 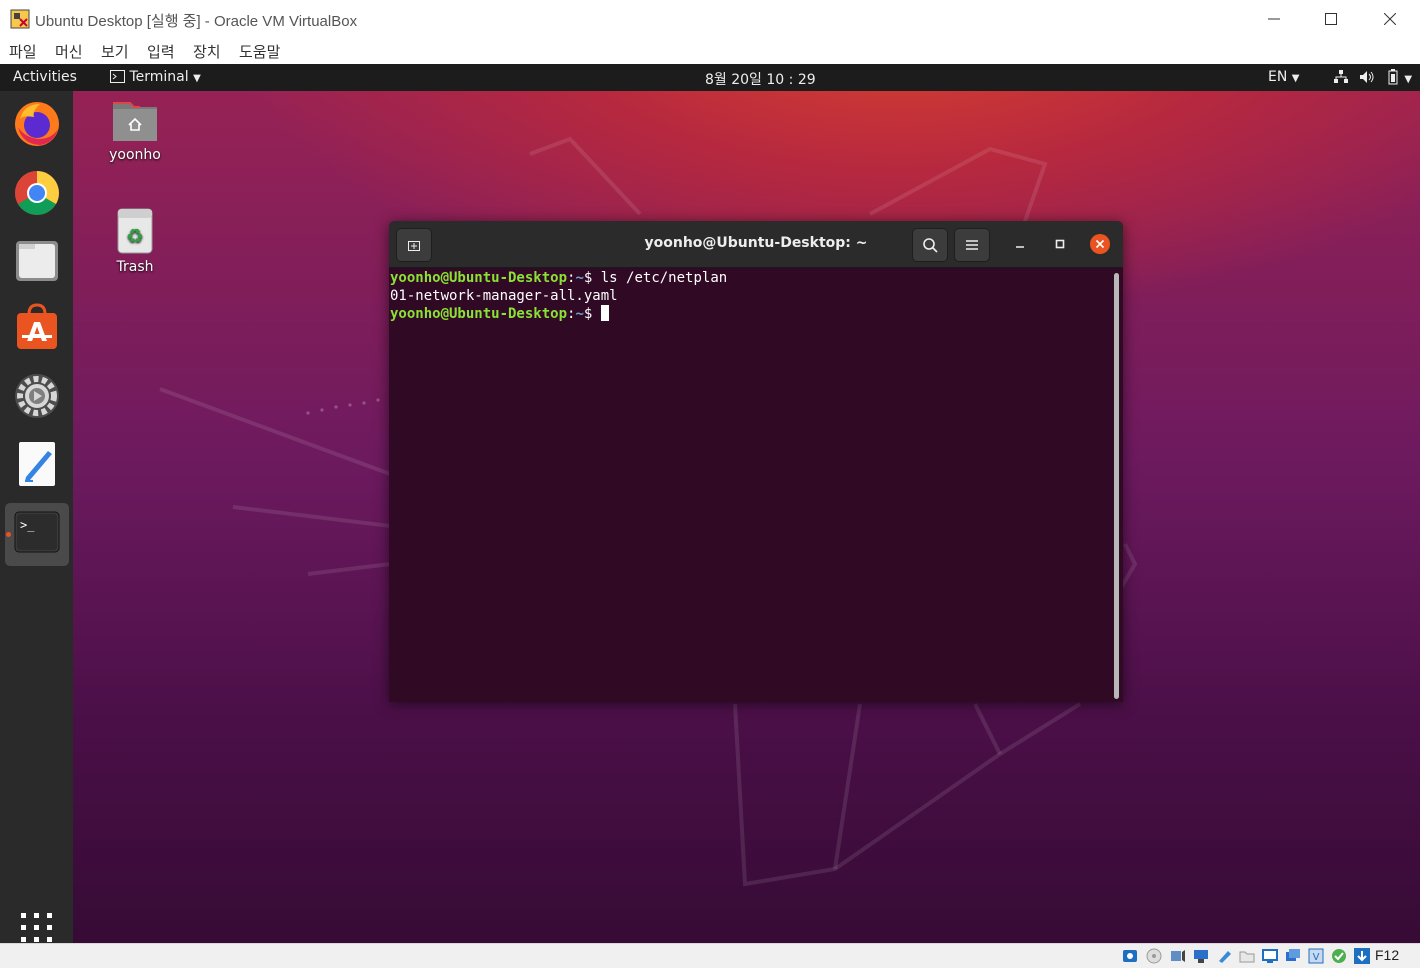 I want to click on vbox-menubar: 파일 머신 보기 입력 장치 도움말, so click(x=710, y=51).